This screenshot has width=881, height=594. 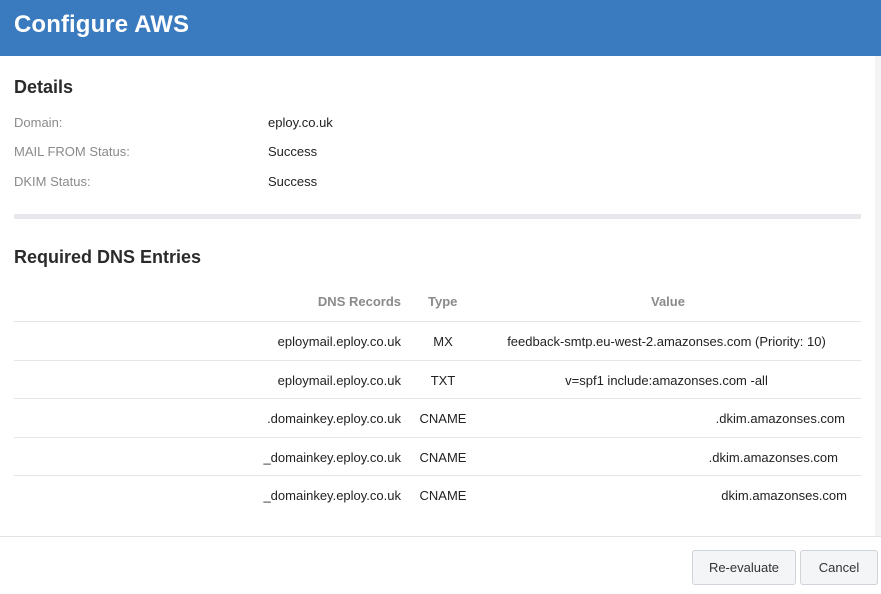 I want to click on section-divider, so click(x=437, y=216).